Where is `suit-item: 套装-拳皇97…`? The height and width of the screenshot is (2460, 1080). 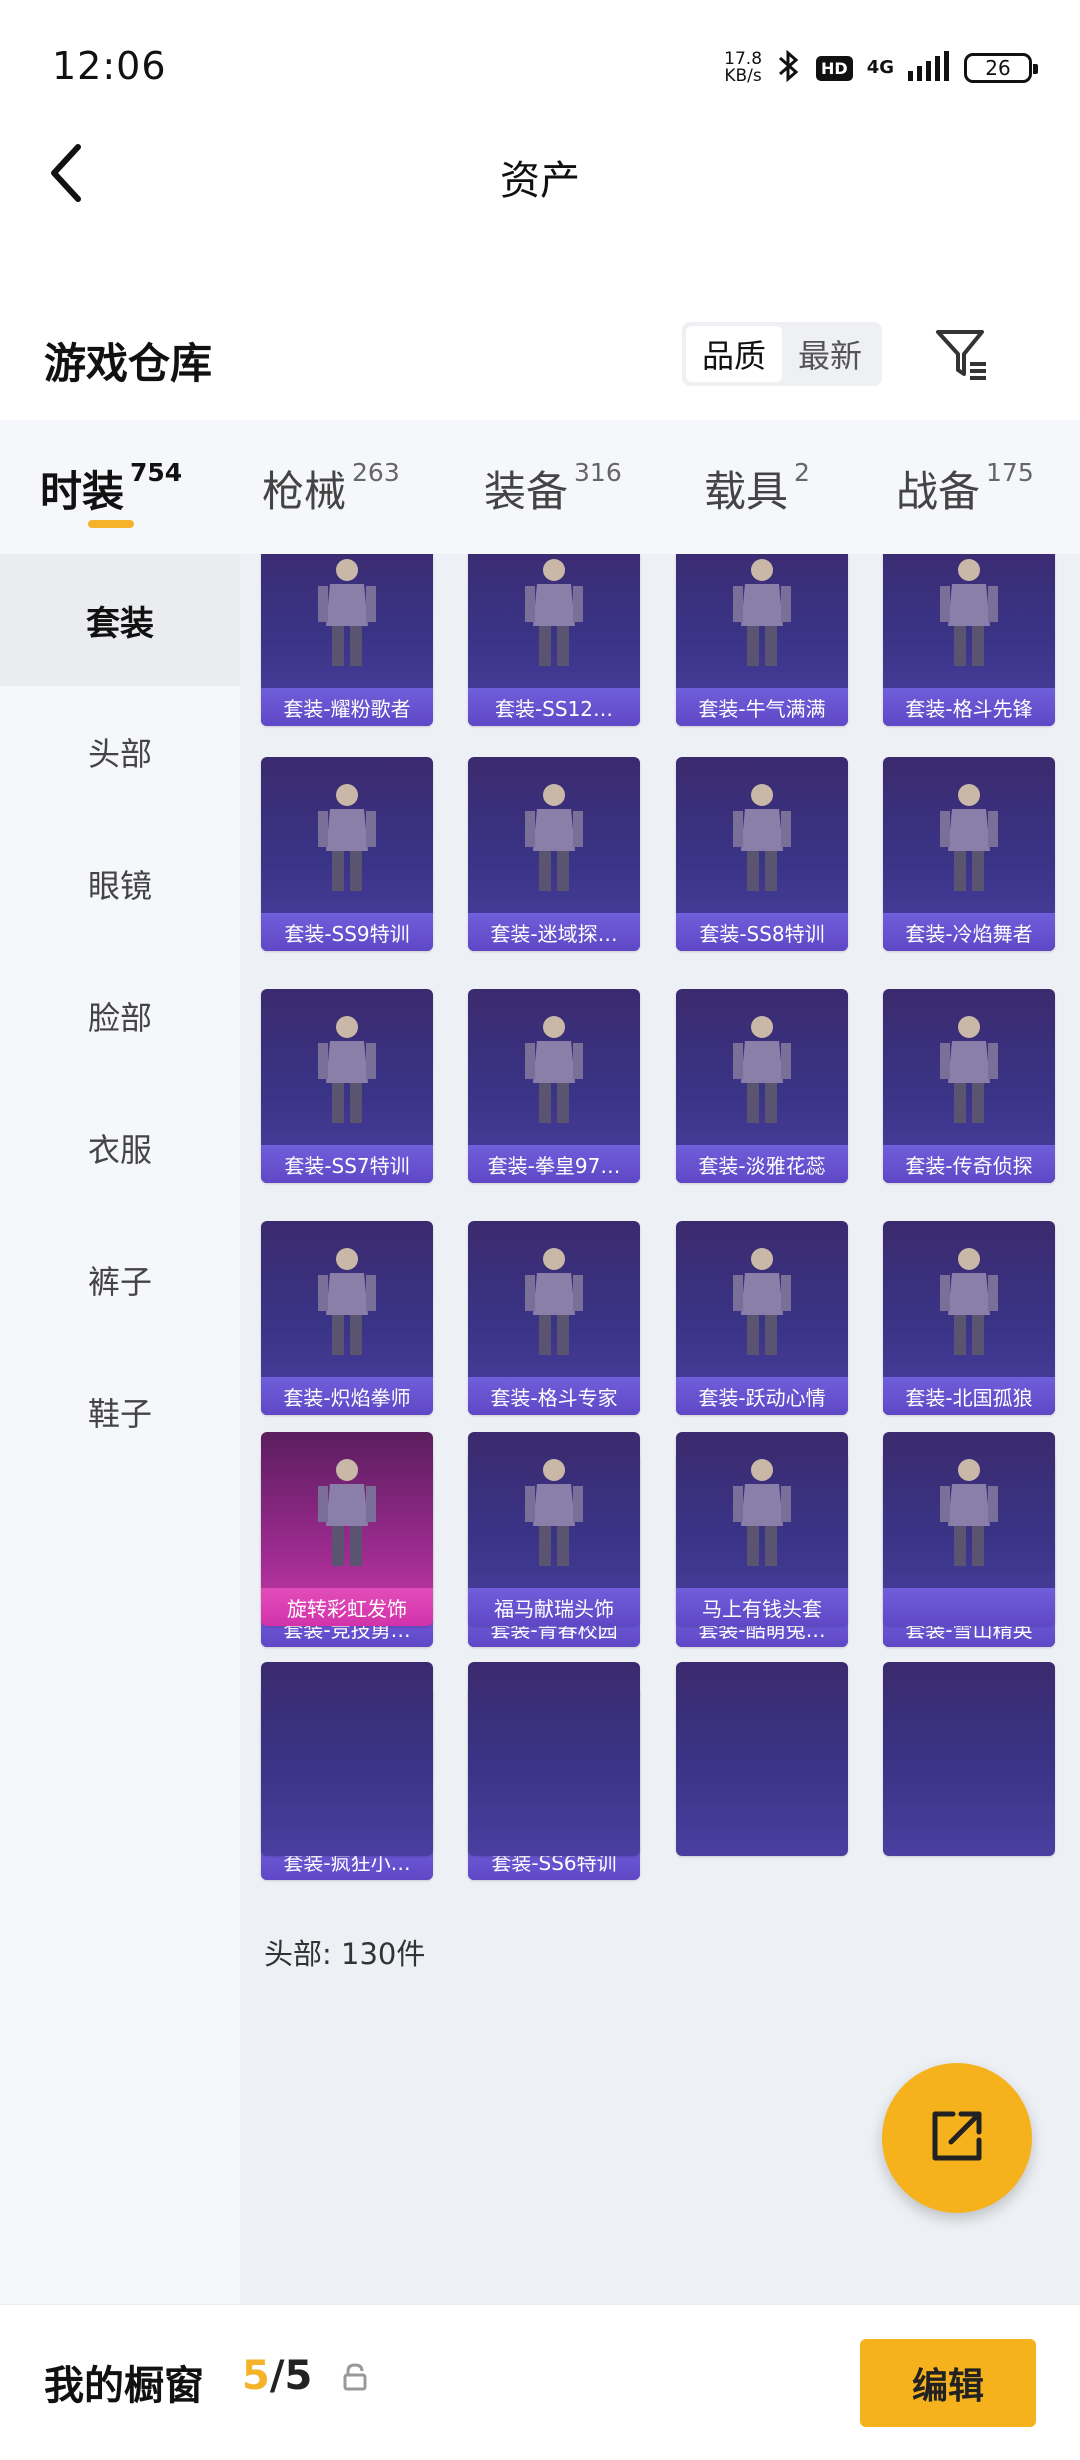 suit-item: 套装-拳皇97… is located at coordinates (554, 1086).